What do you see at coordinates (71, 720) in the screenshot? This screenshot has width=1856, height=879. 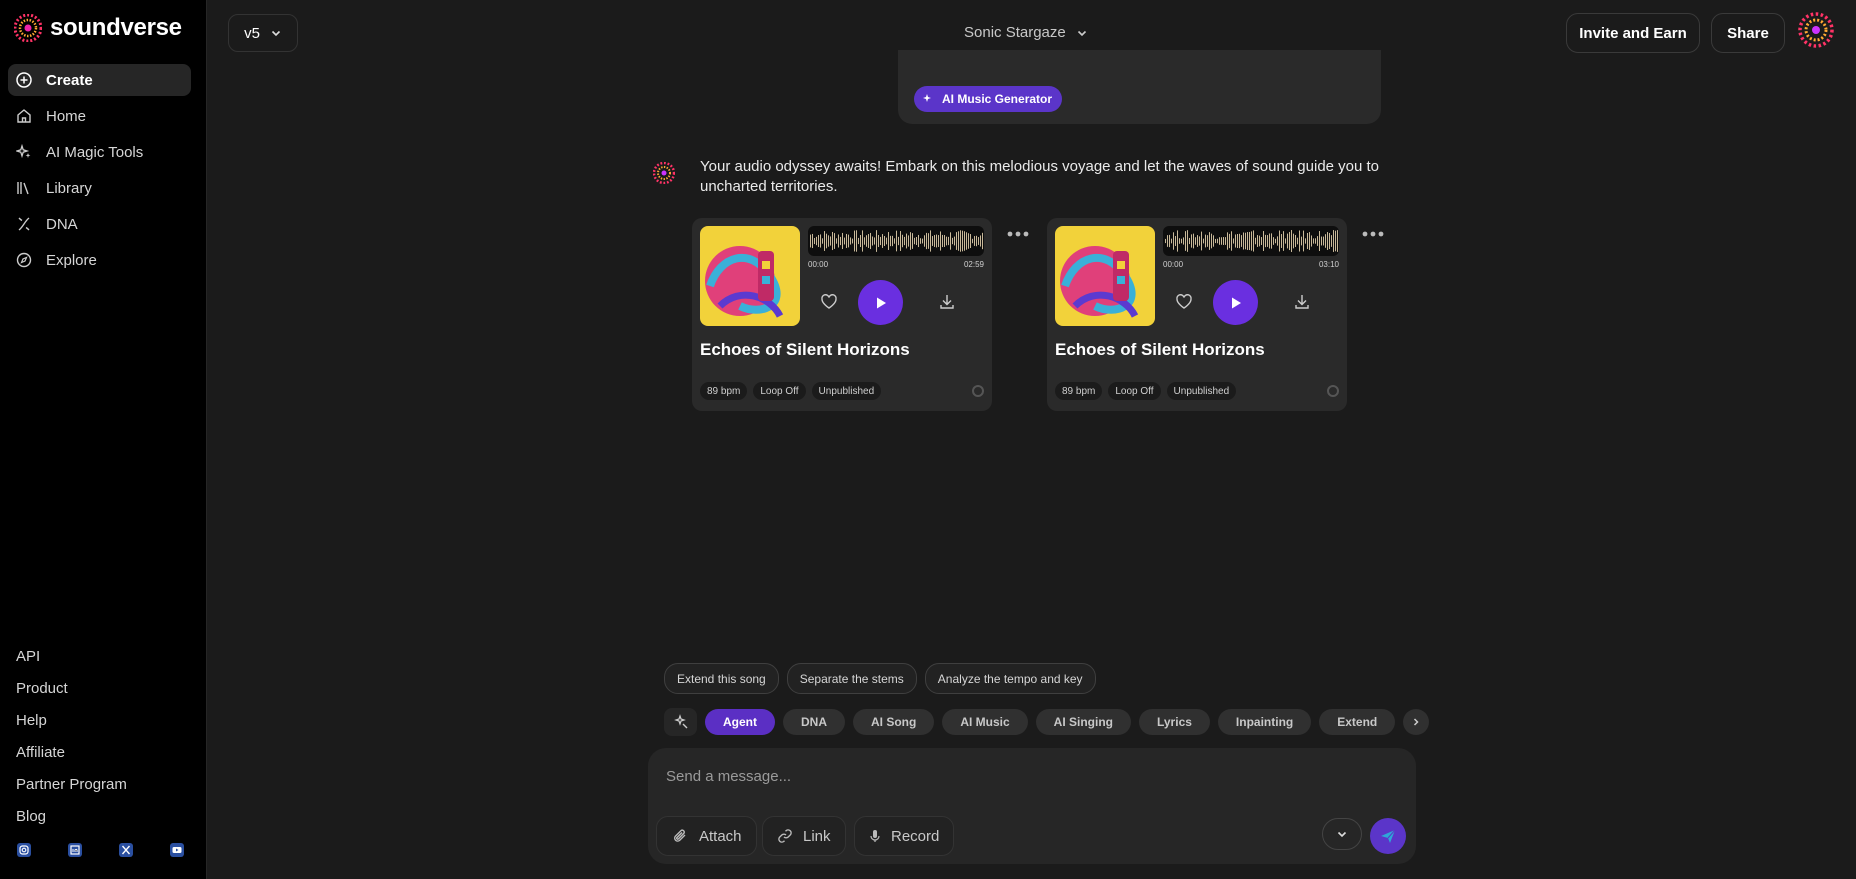 I see `footer-link-help: Help` at bounding box center [71, 720].